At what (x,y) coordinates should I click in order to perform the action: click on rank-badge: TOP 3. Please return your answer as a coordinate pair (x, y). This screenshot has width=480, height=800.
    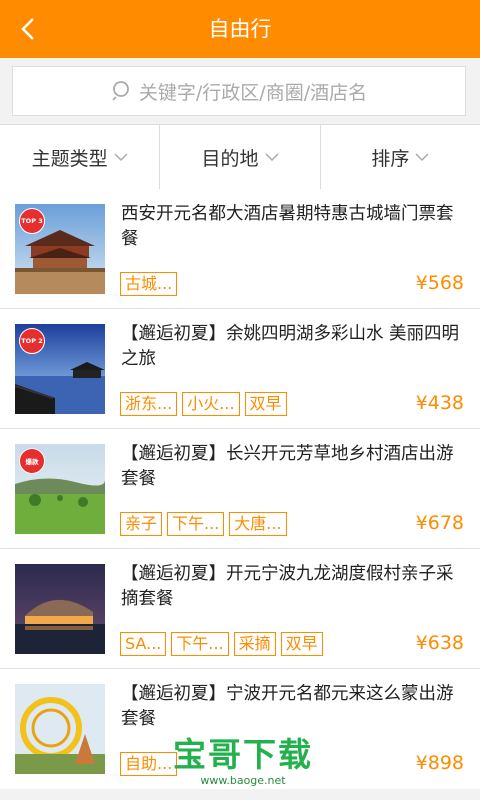
    Looking at the image, I should click on (32, 221).